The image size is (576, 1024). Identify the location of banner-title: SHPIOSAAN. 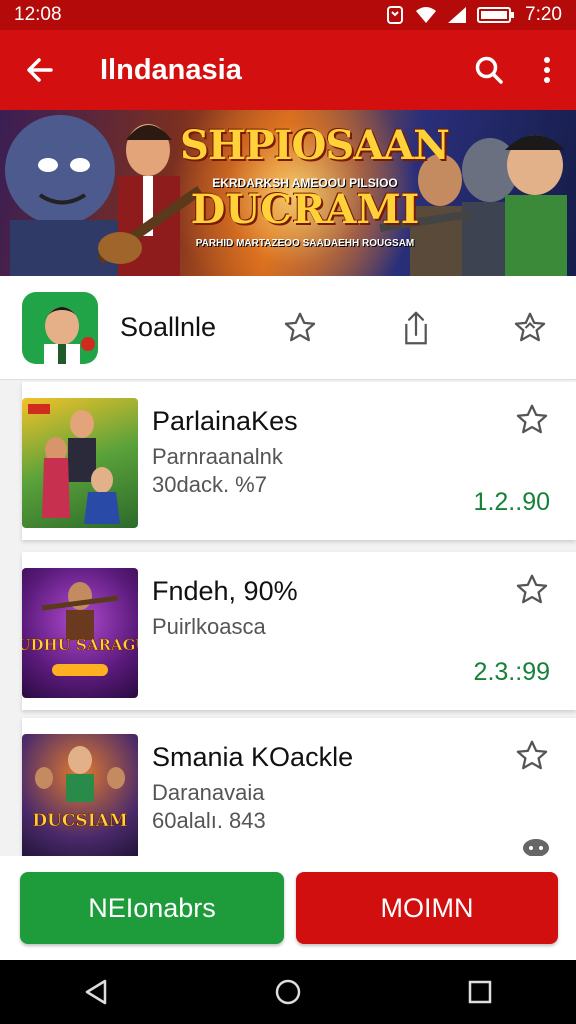
(315, 145).